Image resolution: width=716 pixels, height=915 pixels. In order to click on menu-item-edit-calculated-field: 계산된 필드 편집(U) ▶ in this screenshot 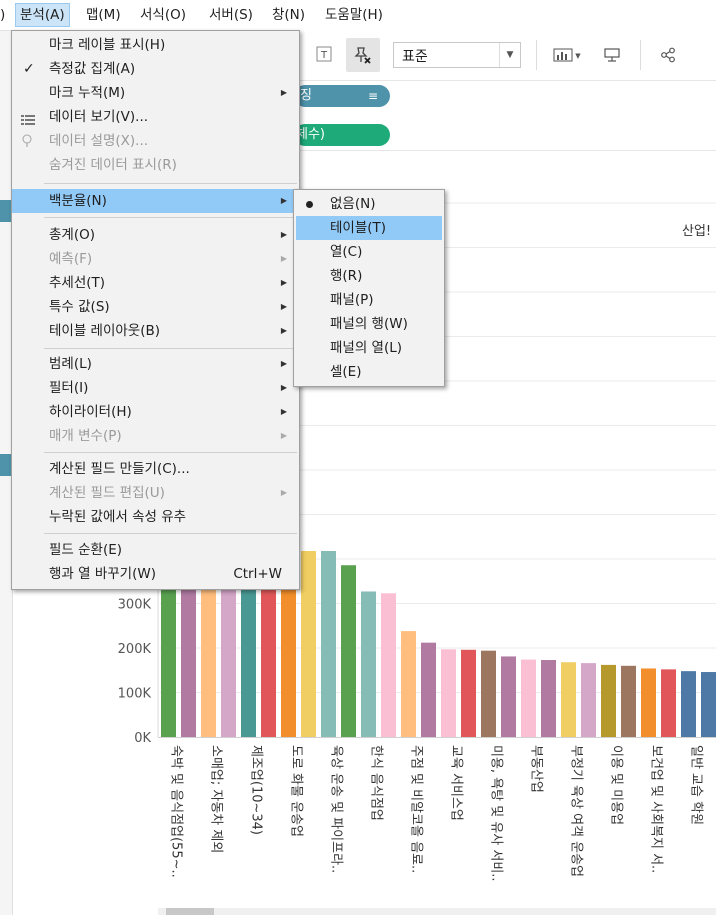, I will do `click(155, 493)`.